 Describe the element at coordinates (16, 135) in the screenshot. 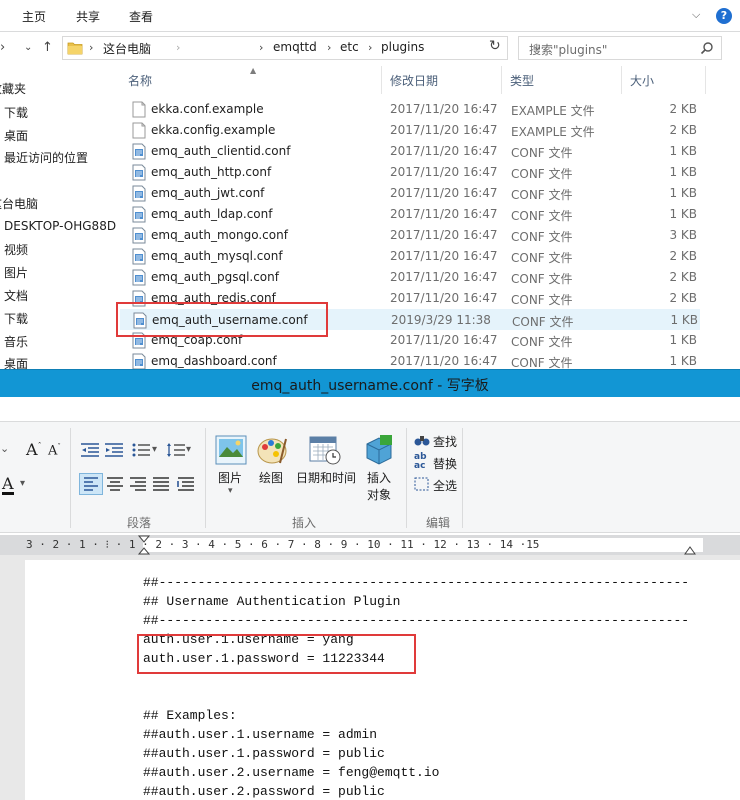

I see `sidebar-item-desktop: 桌面` at that location.